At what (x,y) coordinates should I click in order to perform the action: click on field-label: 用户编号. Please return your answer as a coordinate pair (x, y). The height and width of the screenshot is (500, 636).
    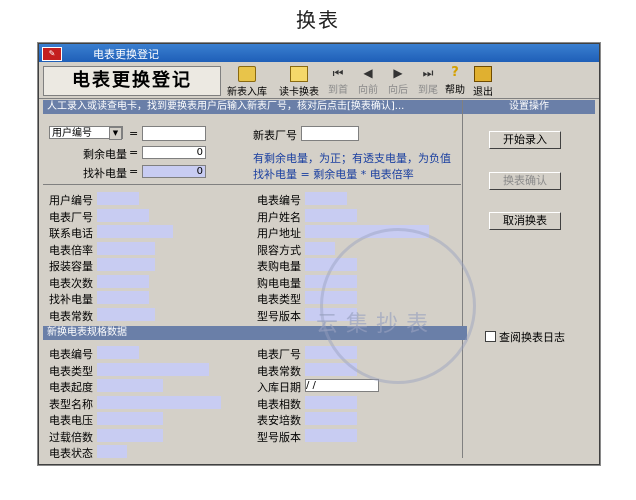
    Looking at the image, I should click on (71, 200).